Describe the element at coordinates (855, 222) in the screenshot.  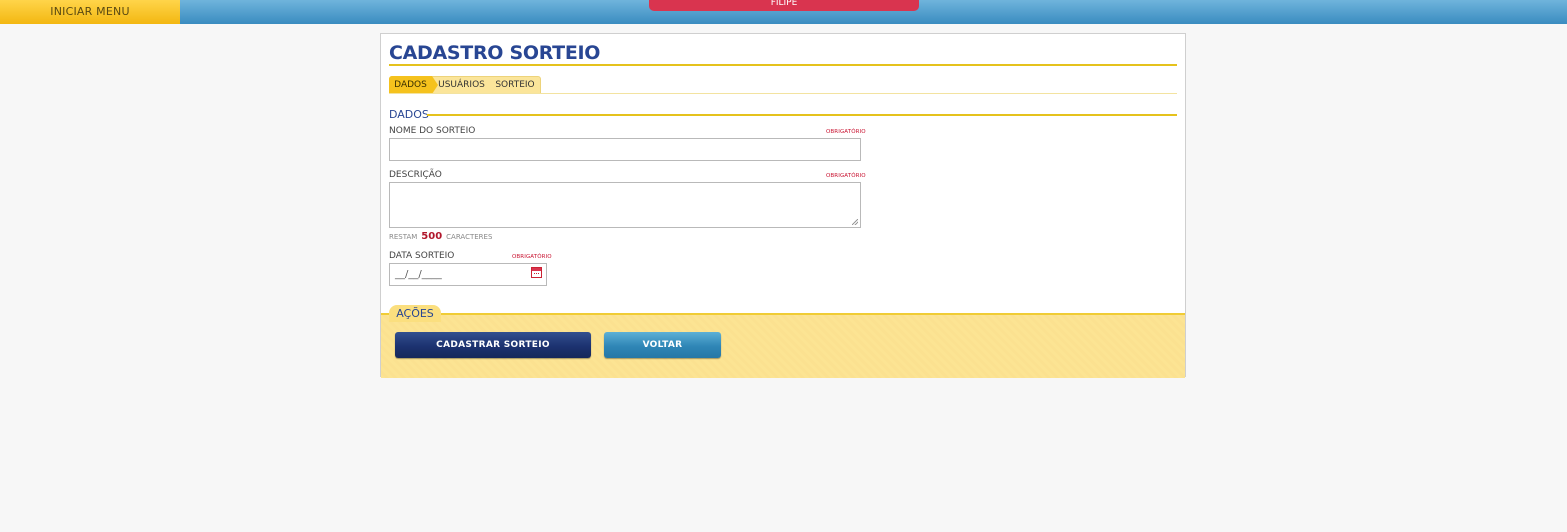
I see `resize-grip-icon` at that location.